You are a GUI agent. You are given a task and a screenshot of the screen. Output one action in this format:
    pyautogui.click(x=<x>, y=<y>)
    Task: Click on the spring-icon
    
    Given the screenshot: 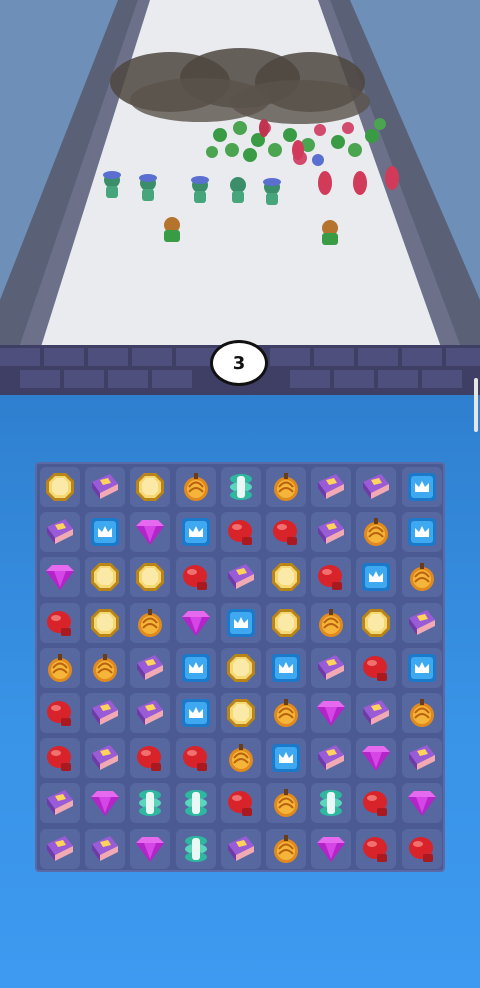 What is the action you would take?
    pyautogui.click(x=331, y=803)
    